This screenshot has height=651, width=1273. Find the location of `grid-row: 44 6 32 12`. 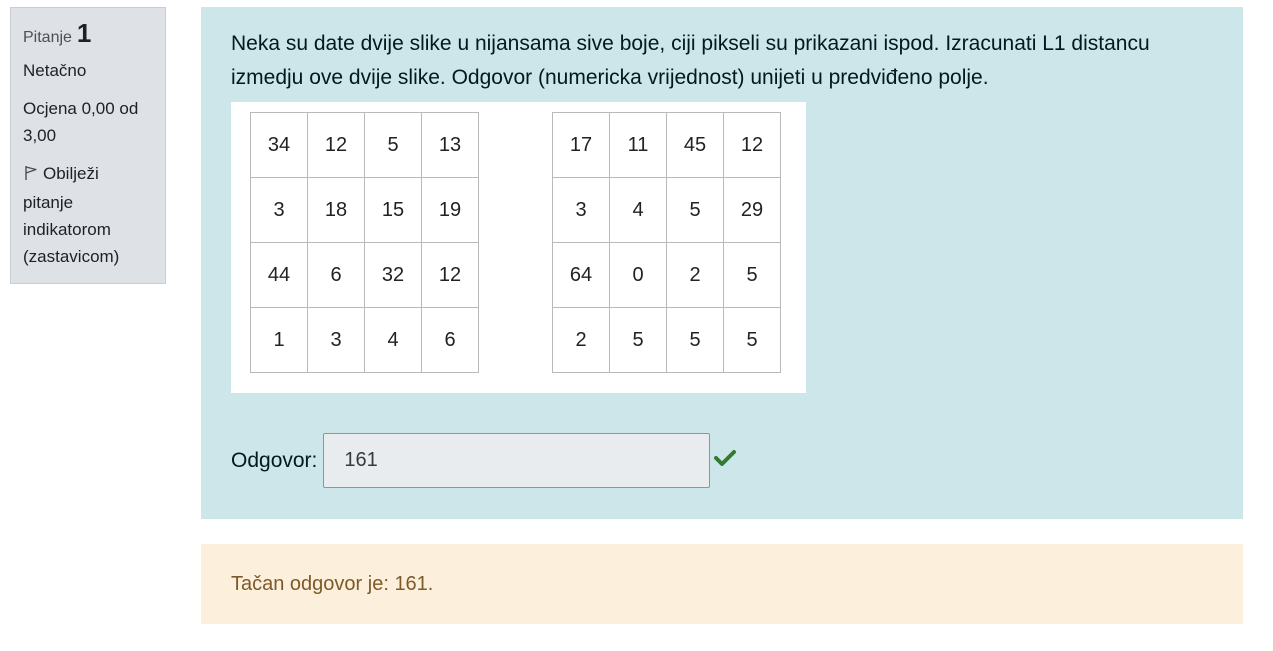

grid-row: 44 6 32 12 is located at coordinates (364, 275).